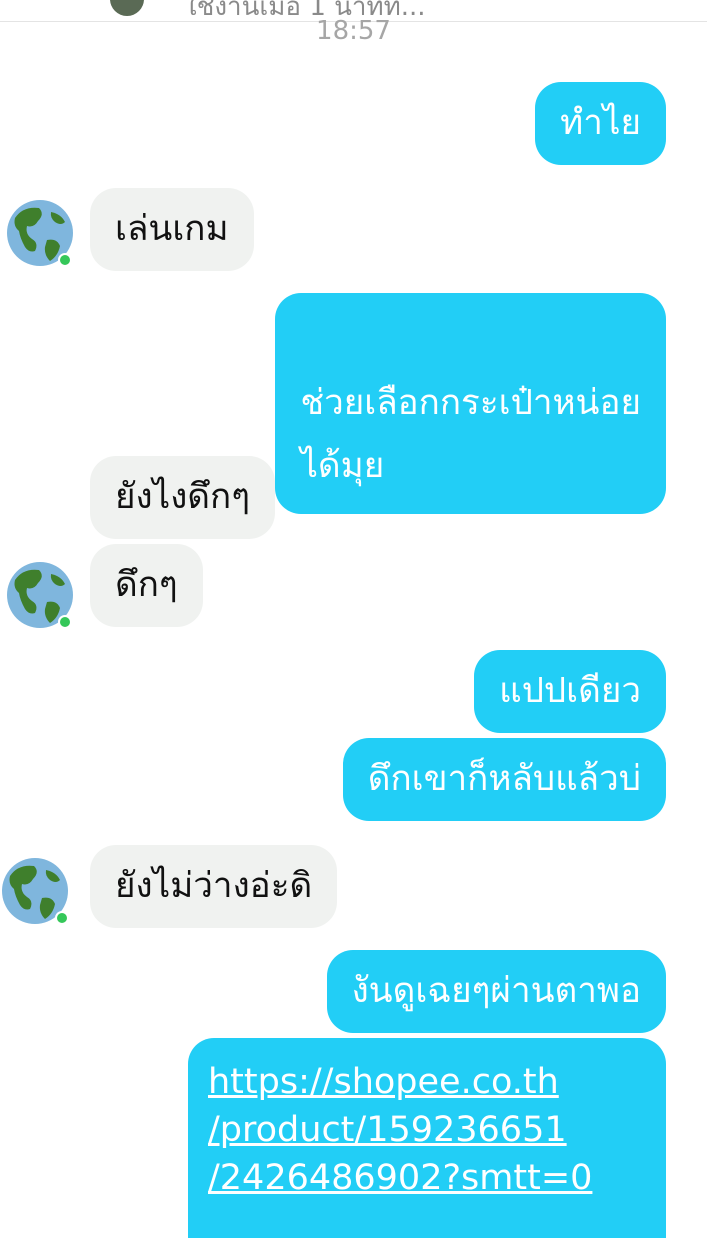  Describe the element at coordinates (470, 434) in the screenshot. I see `message-text: ช่วยเลือกกระเป๋าหน่อย ได้มุย` at that location.